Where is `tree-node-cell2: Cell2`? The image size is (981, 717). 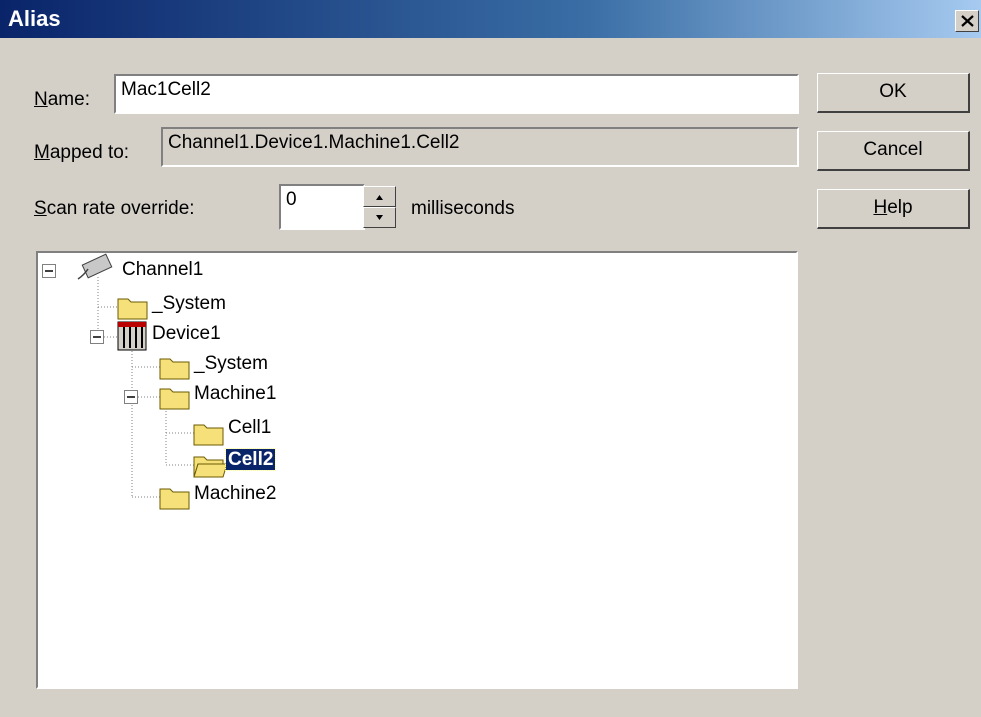 tree-node-cell2: Cell2 is located at coordinates (250, 459).